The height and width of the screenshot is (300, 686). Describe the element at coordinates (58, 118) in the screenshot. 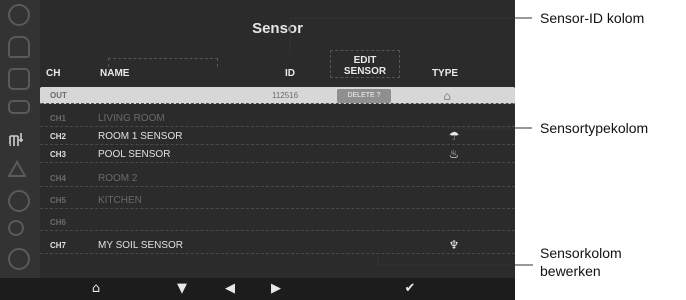

I see `row-channel: CH1` at that location.